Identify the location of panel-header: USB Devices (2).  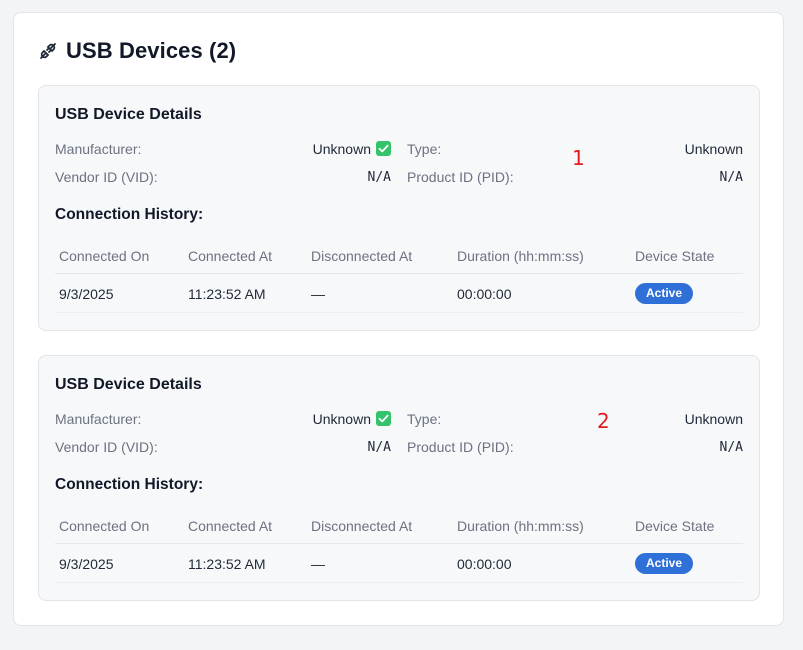
(137, 51).